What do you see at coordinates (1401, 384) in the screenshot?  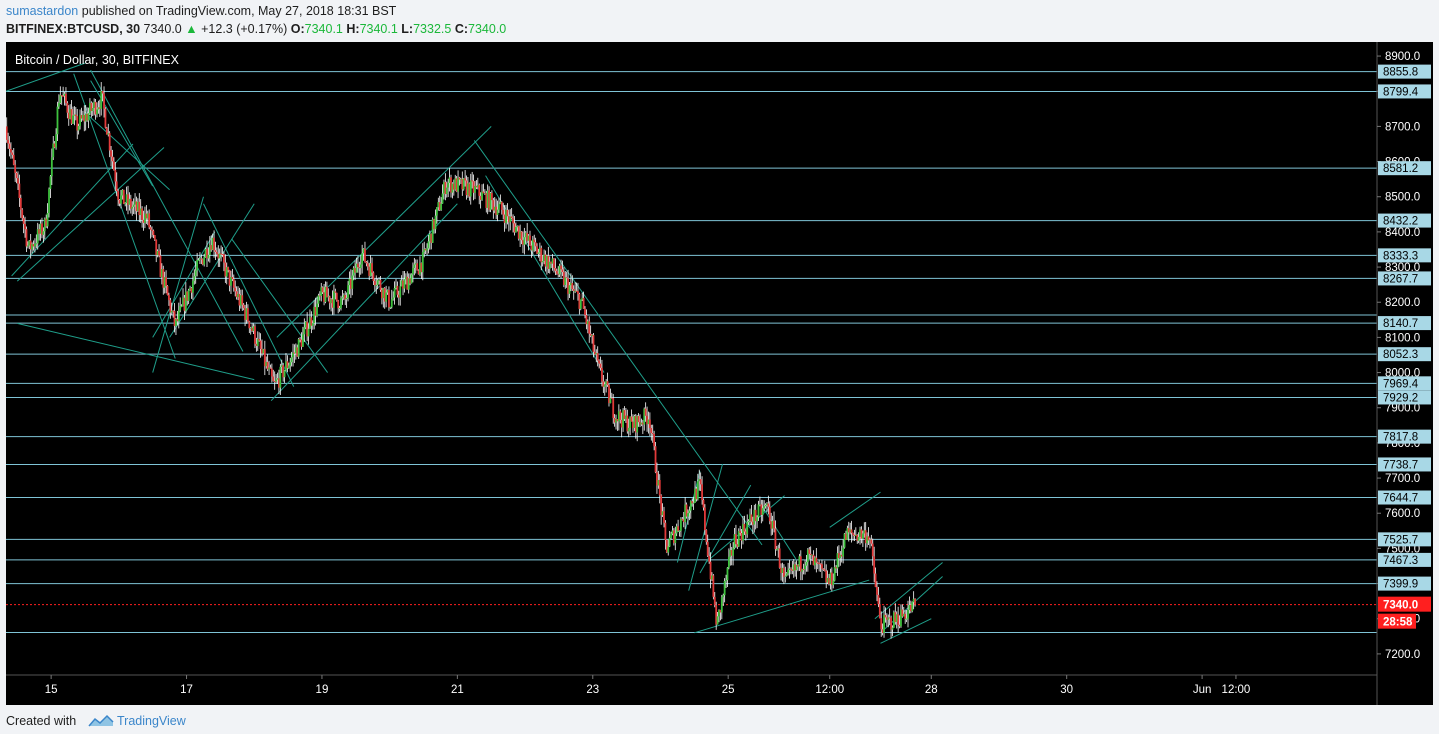 I see `level-label: 7969.4` at bounding box center [1401, 384].